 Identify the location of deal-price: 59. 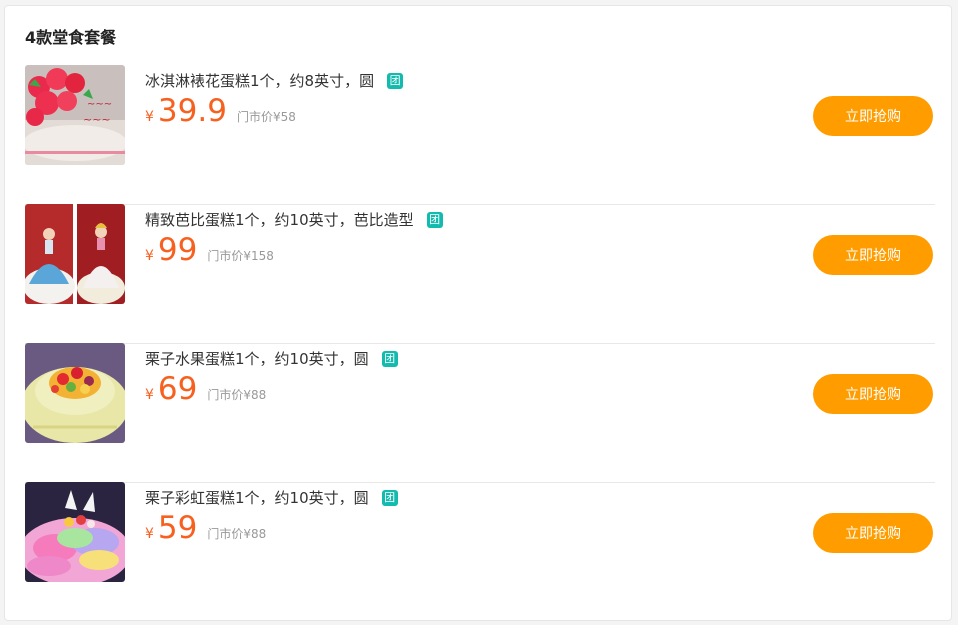
(177, 528).